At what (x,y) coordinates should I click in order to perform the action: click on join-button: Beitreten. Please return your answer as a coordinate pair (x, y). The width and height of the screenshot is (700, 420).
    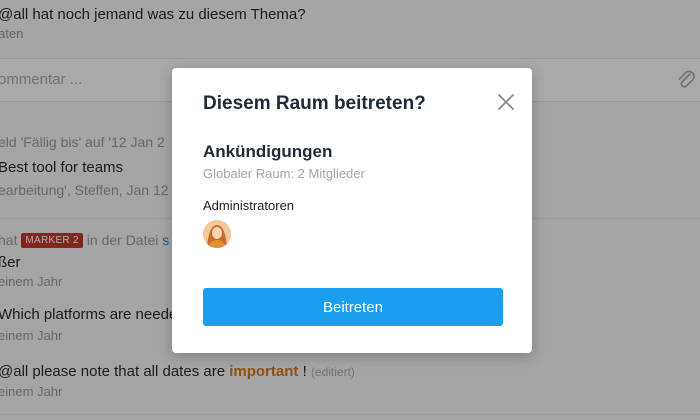
    Looking at the image, I should click on (353, 307).